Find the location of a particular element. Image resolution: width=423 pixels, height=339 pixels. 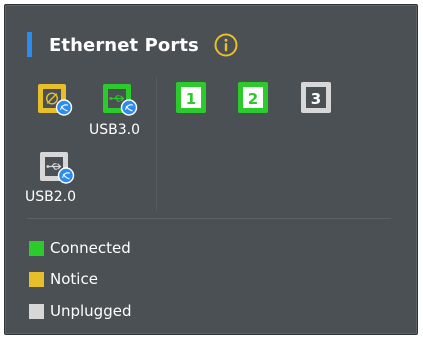

lan3-port-icon: 3 is located at coordinates (318, 97).